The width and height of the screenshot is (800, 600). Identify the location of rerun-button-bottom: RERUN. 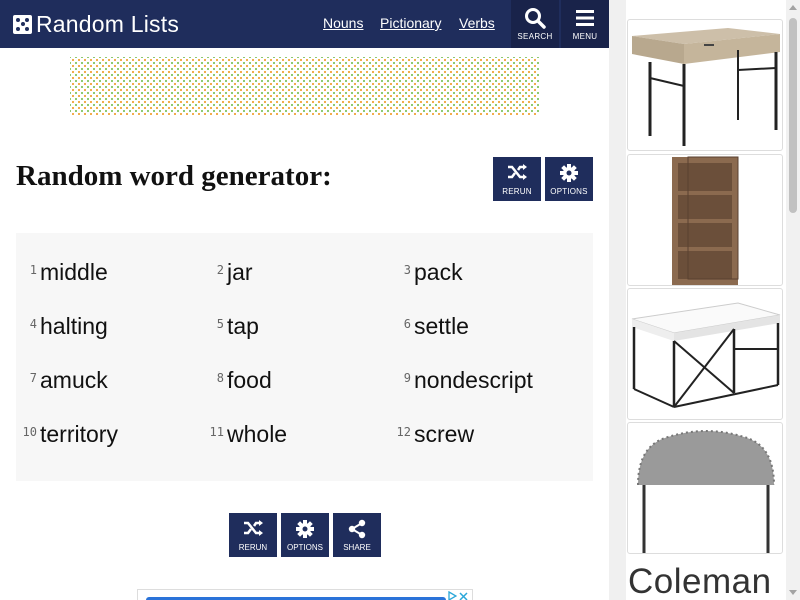
(253, 535).